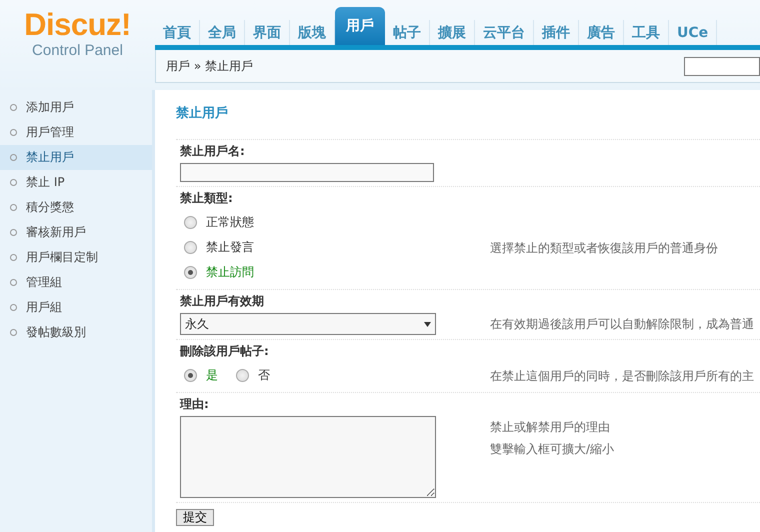  What do you see at coordinates (604, 248) in the screenshot?
I see `hint-text: 選擇禁止的類型或者恢復該用戶的普通身份` at bounding box center [604, 248].